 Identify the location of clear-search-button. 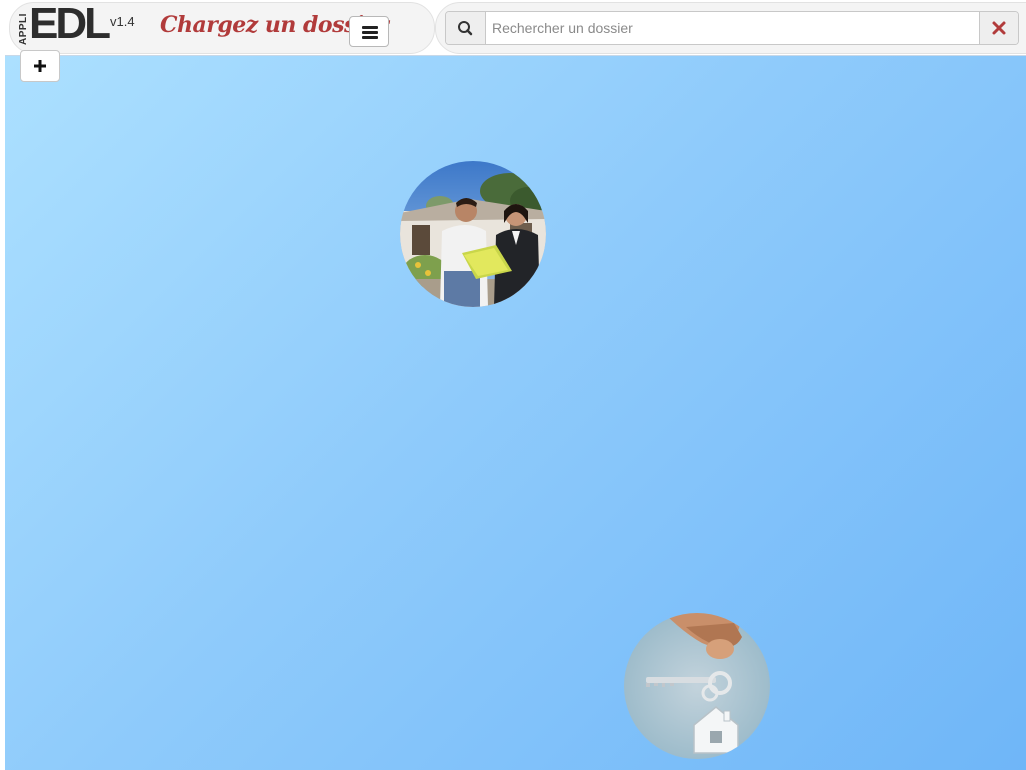
(998, 28).